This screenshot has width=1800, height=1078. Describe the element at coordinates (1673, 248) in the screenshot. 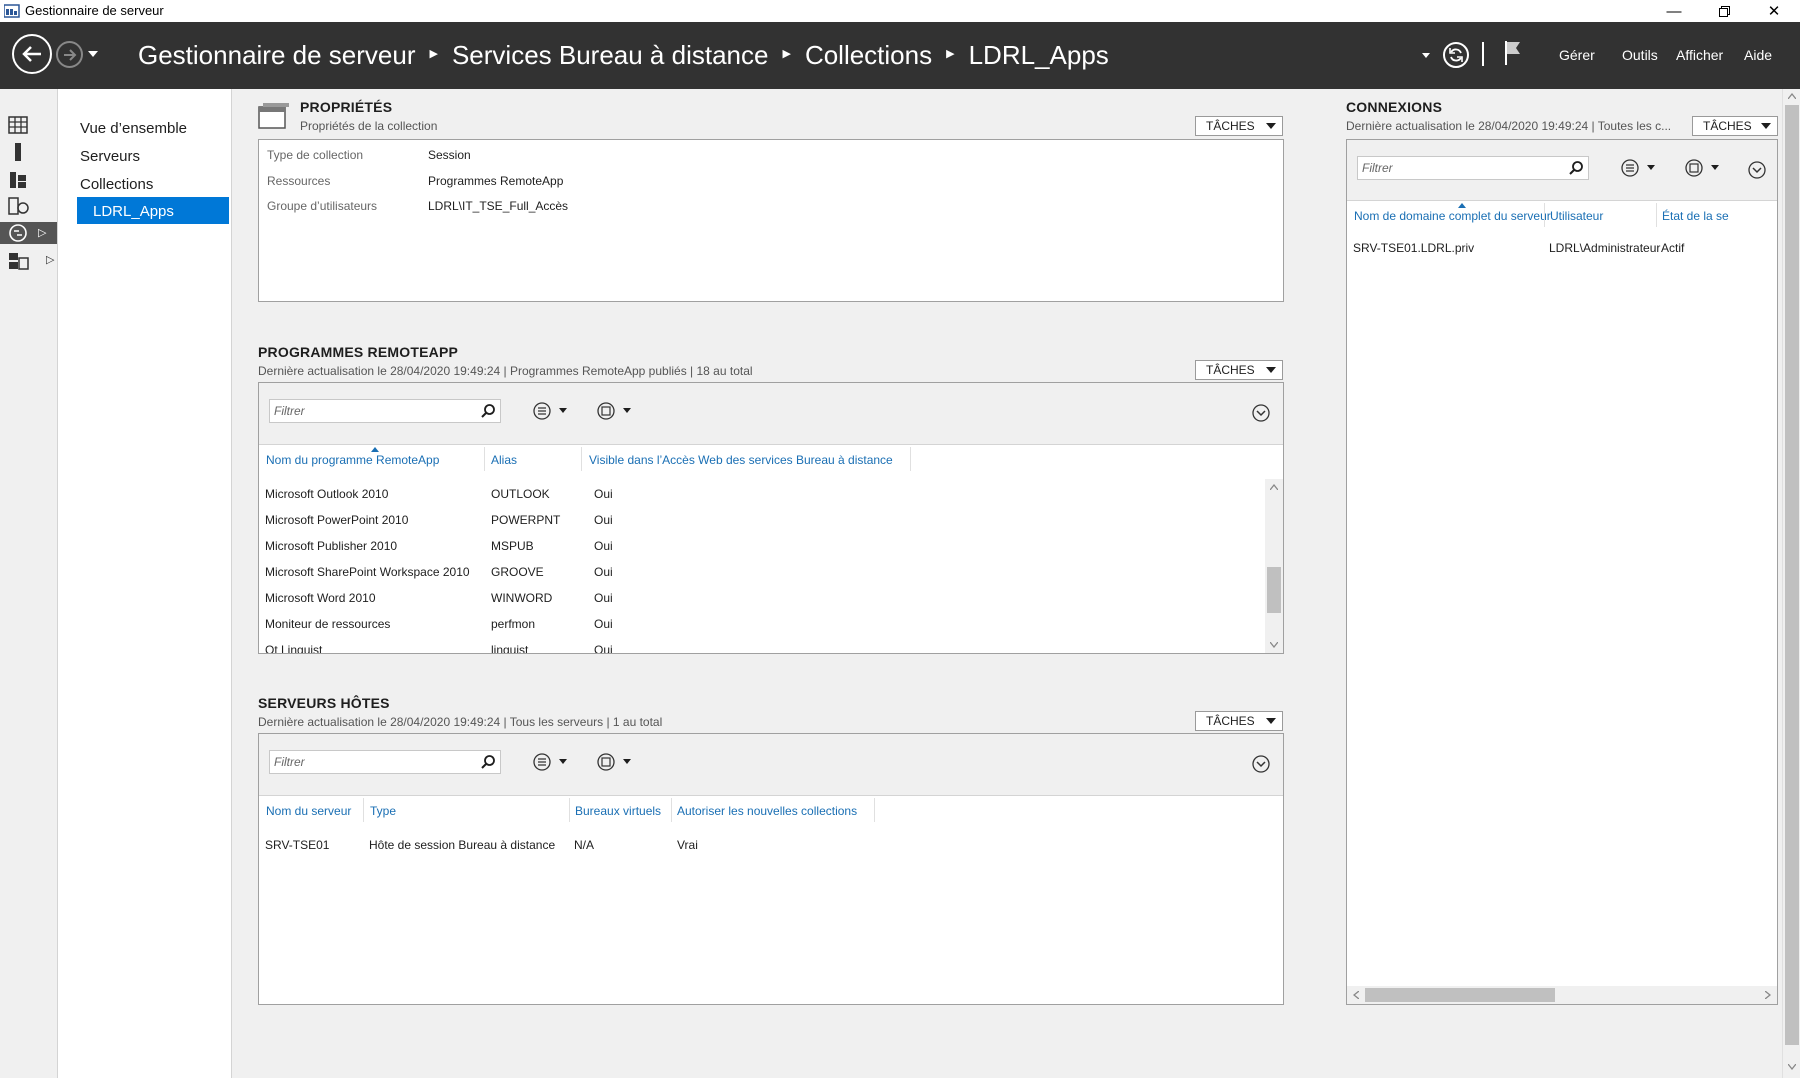

I see `session-state: Actif` at that location.